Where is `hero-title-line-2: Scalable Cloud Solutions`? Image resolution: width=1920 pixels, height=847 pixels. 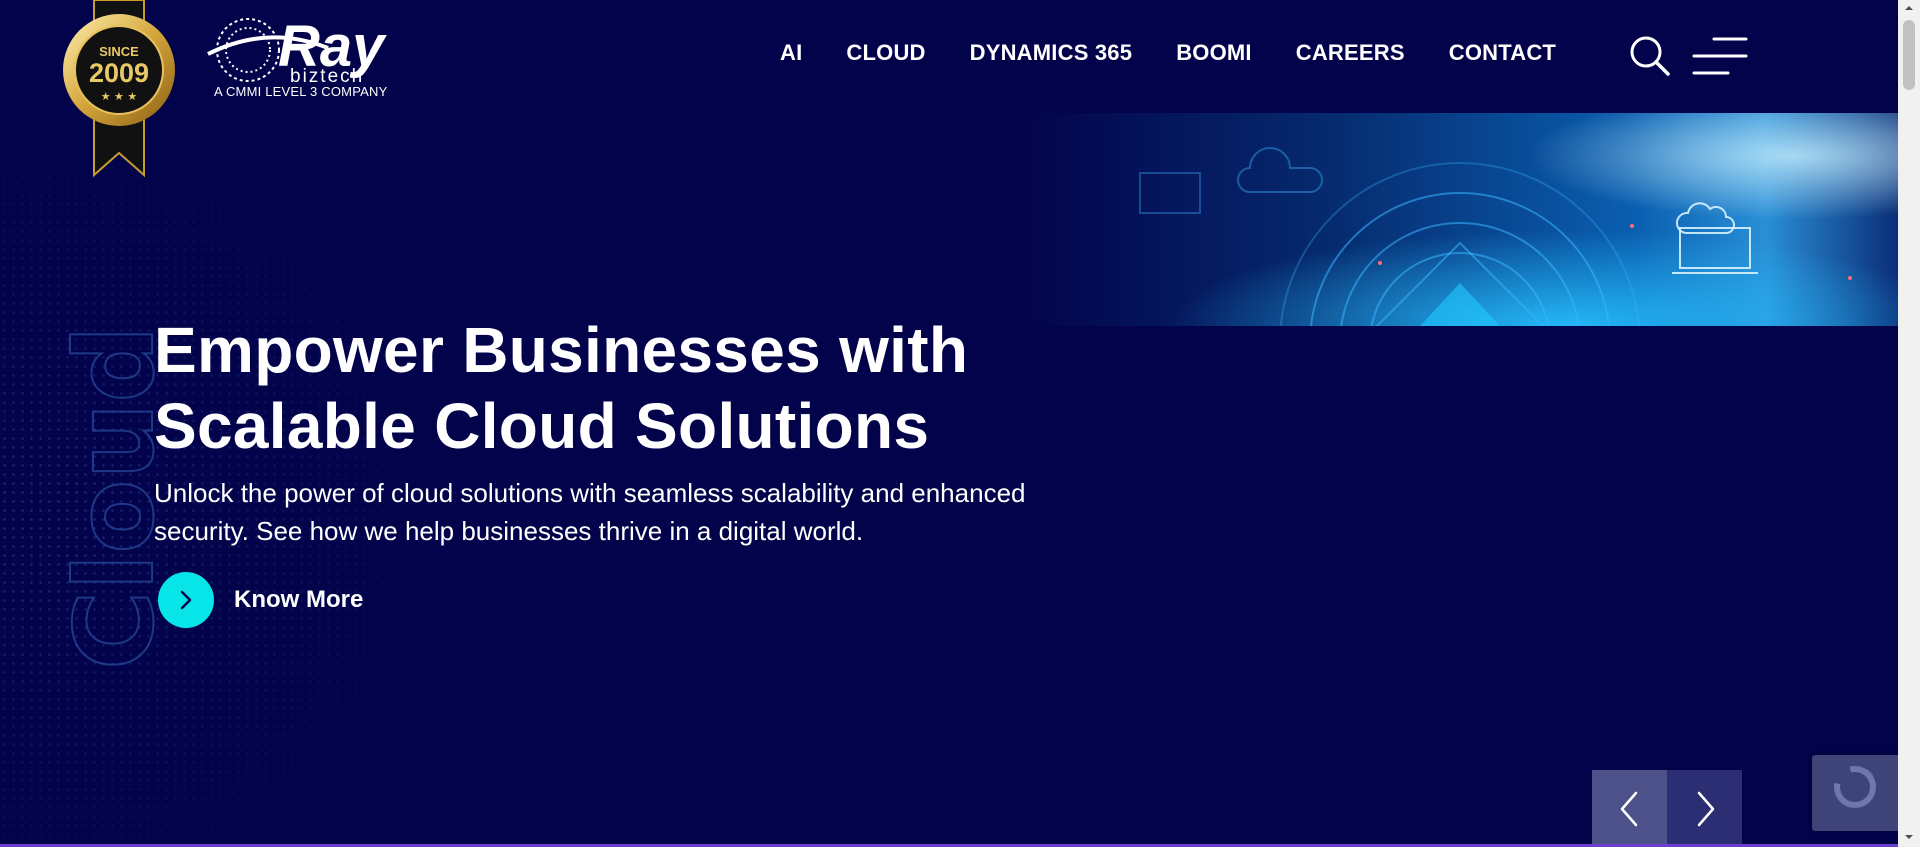
hero-title-line-2: Scalable Cloud Solutions is located at coordinates (542, 426).